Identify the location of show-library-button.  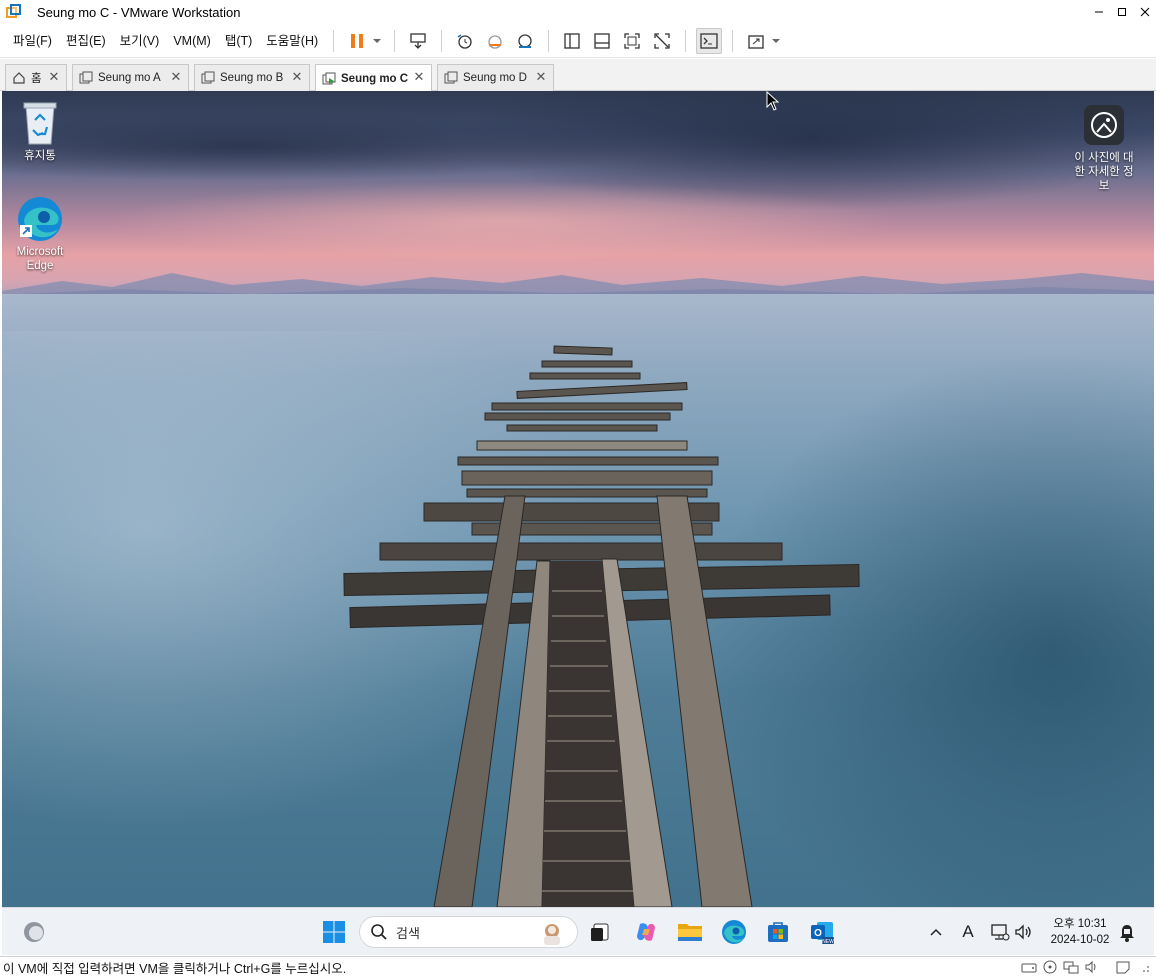
(572, 41).